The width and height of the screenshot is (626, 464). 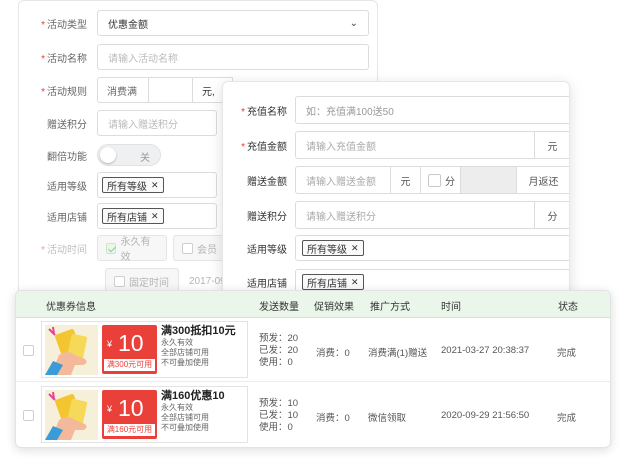 What do you see at coordinates (267, 112) in the screenshot?
I see `recharge-name-label: 充值名称` at bounding box center [267, 112].